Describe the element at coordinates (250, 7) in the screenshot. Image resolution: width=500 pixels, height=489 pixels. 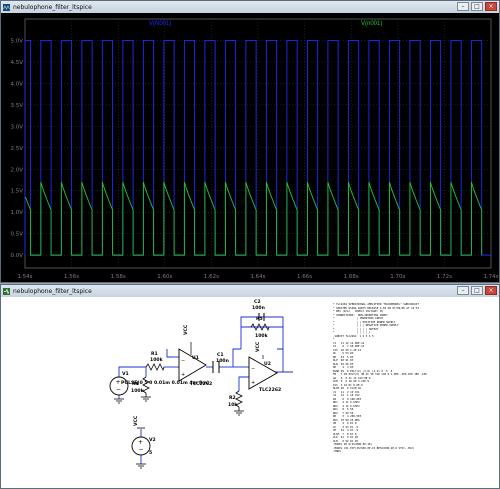
I see `waveform-titlebar: nebulophone_filter_ltspice – □ ×` at that location.